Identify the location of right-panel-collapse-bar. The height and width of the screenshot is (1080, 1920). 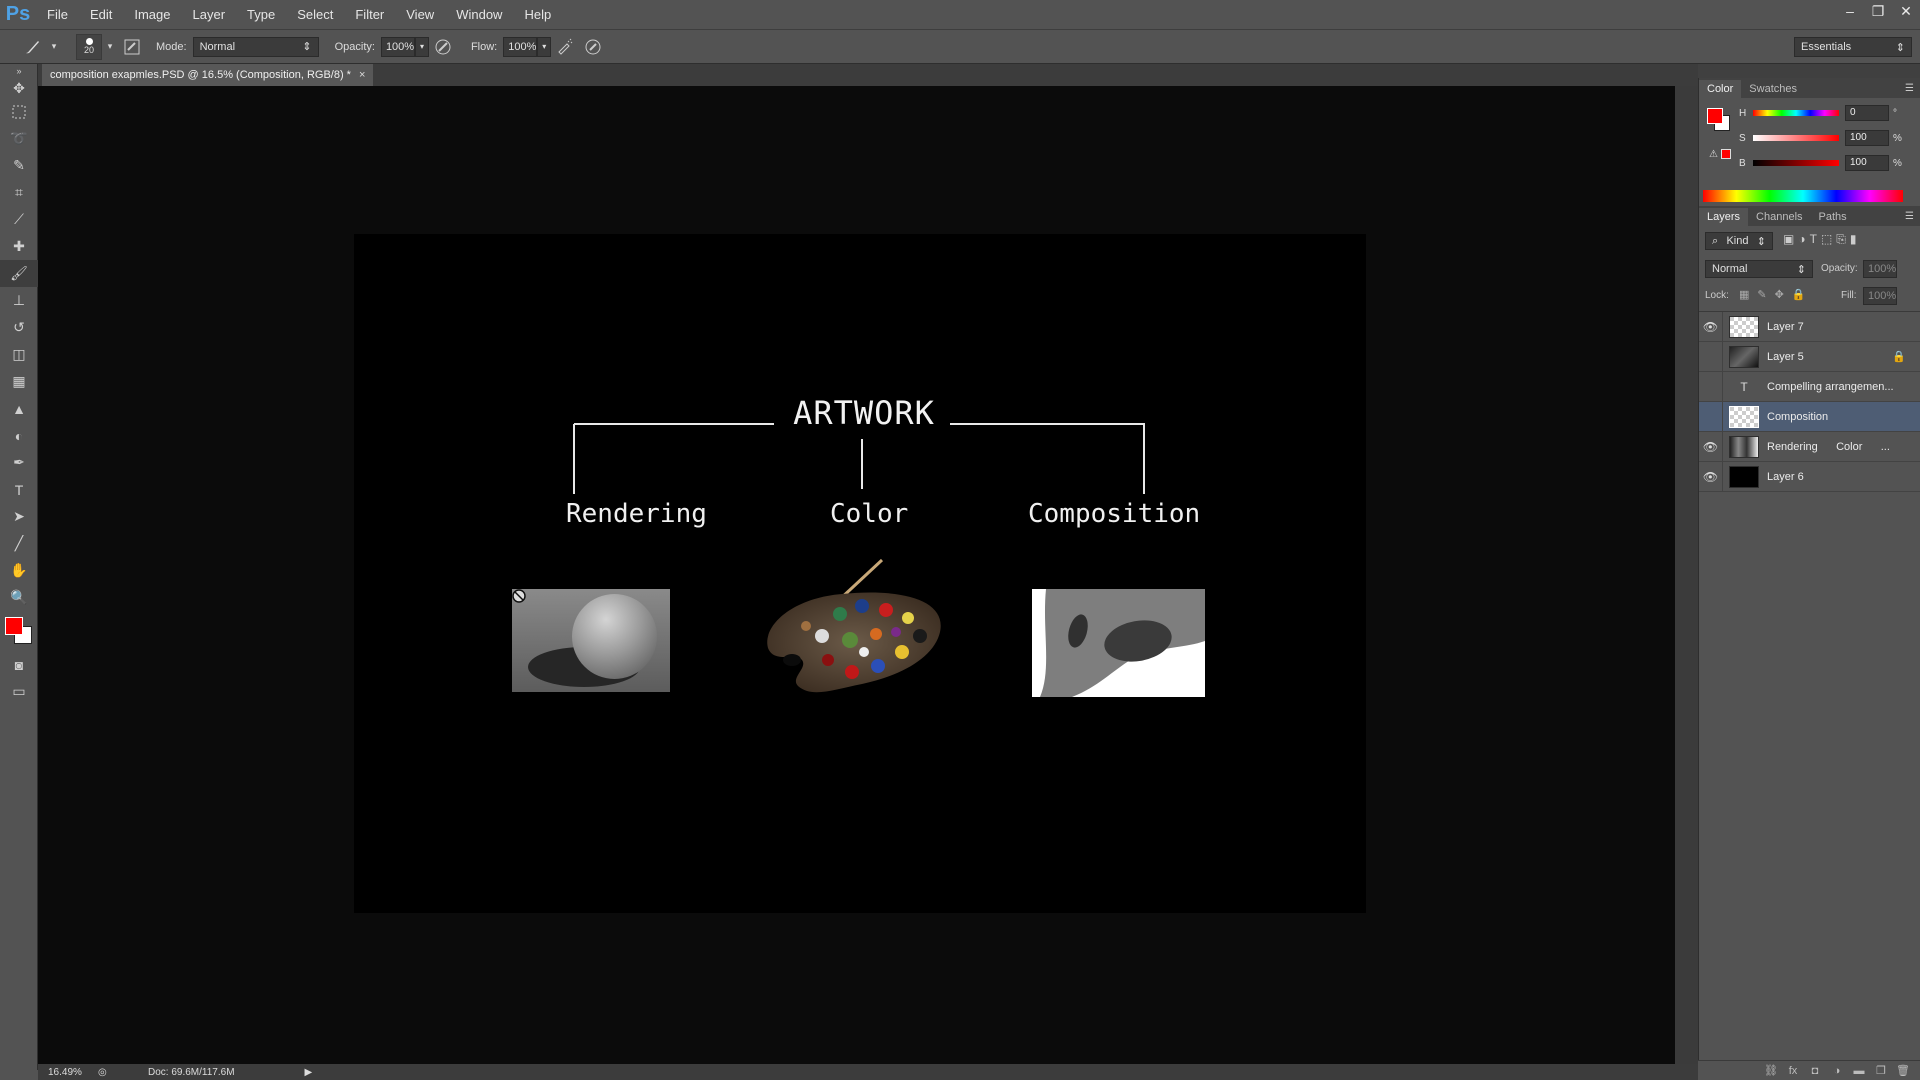
(1809, 71).